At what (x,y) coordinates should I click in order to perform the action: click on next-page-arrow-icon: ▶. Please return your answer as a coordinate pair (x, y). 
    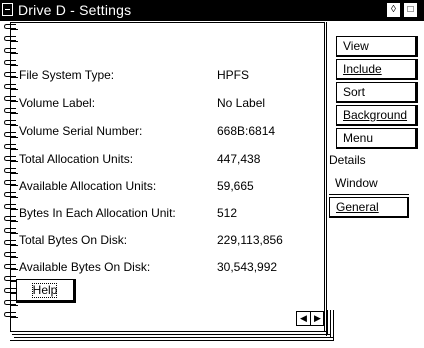
    Looking at the image, I should click on (317, 318).